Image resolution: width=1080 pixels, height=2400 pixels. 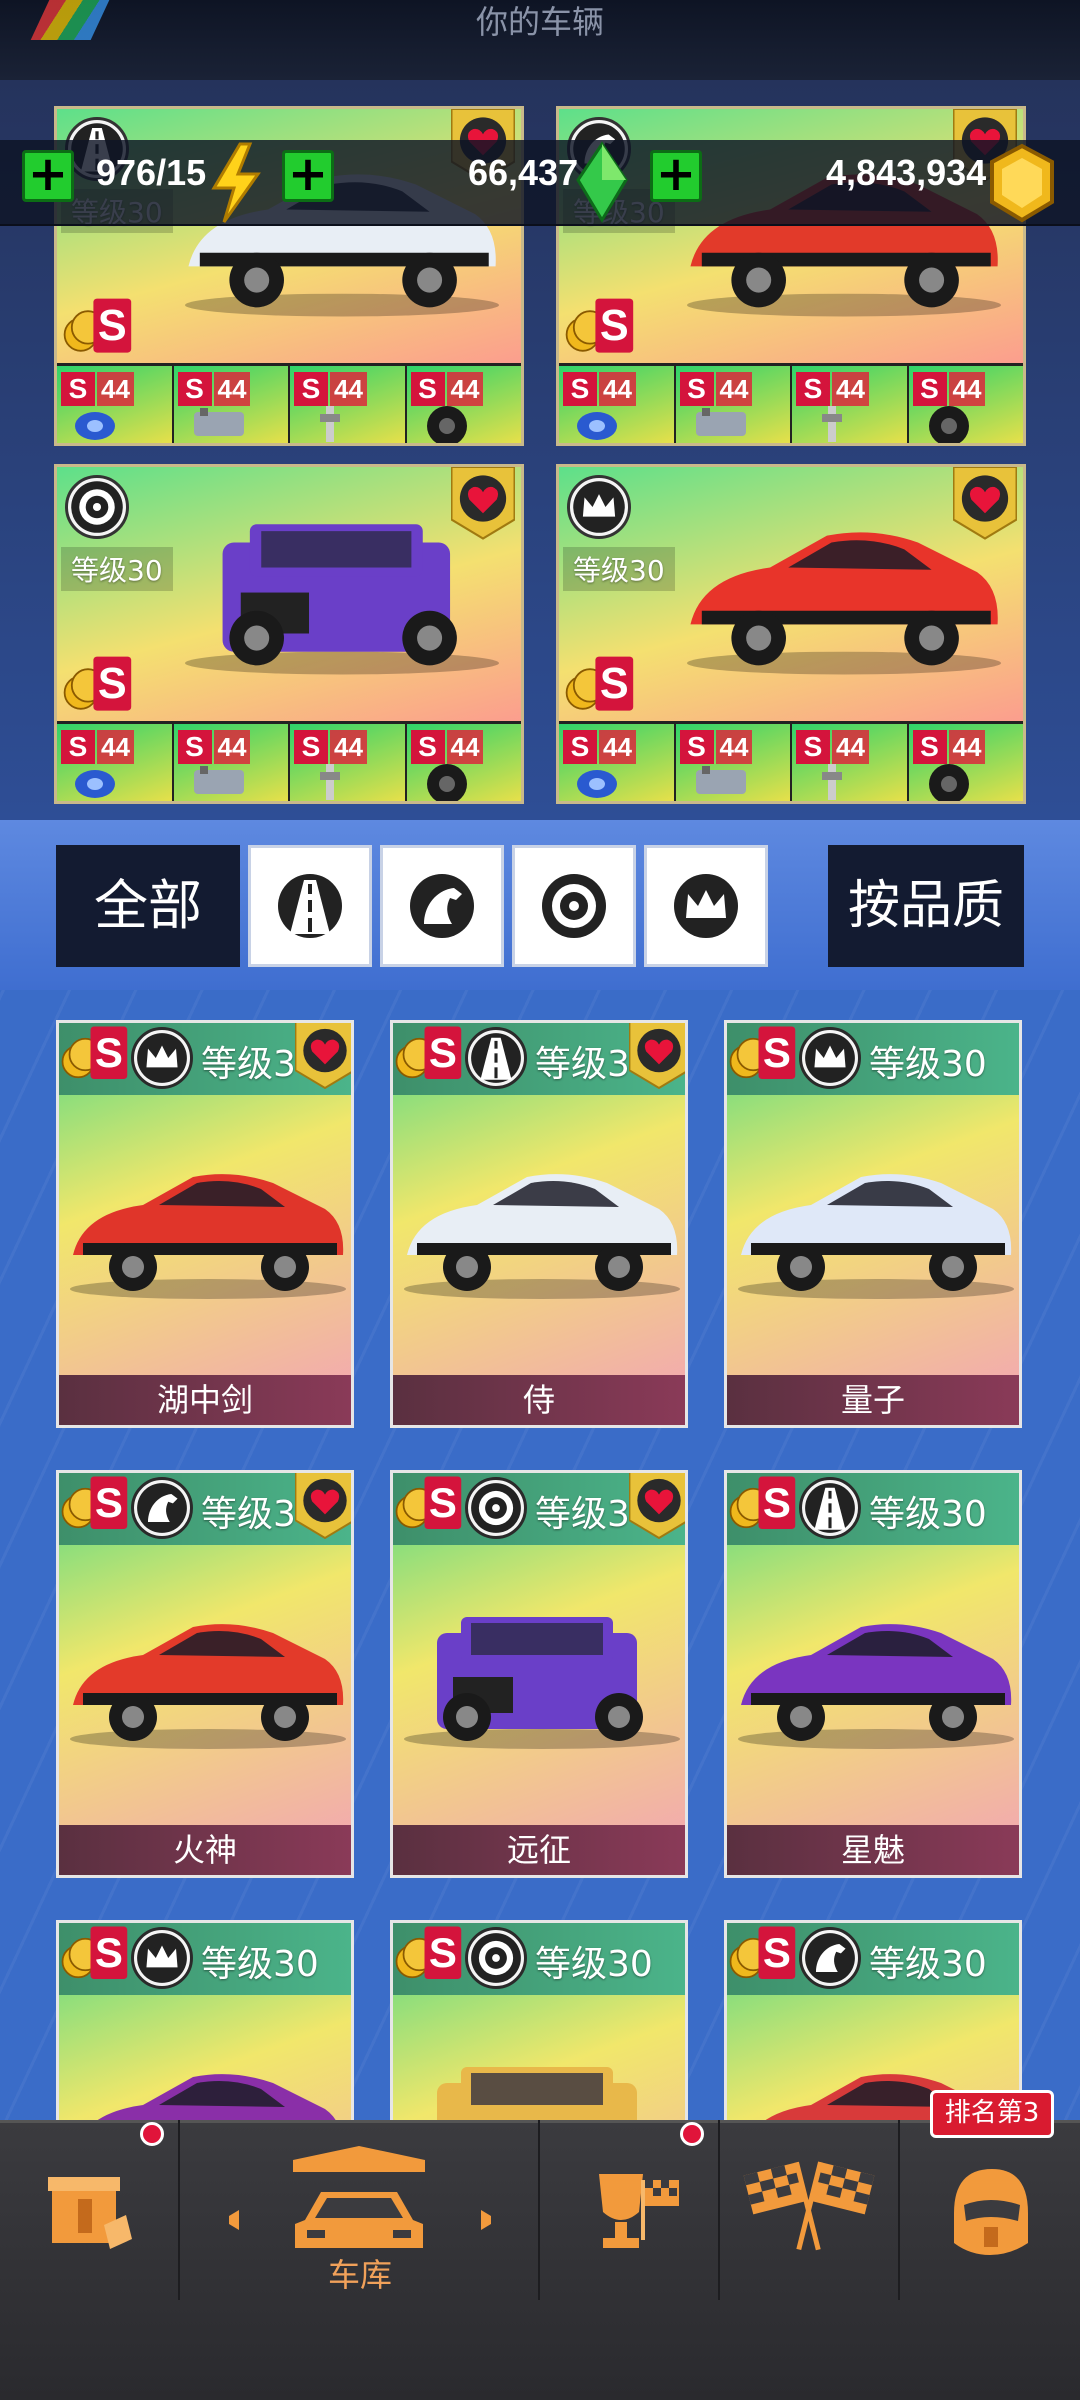 I want to click on horse-icon, so click(x=162, y=1508).